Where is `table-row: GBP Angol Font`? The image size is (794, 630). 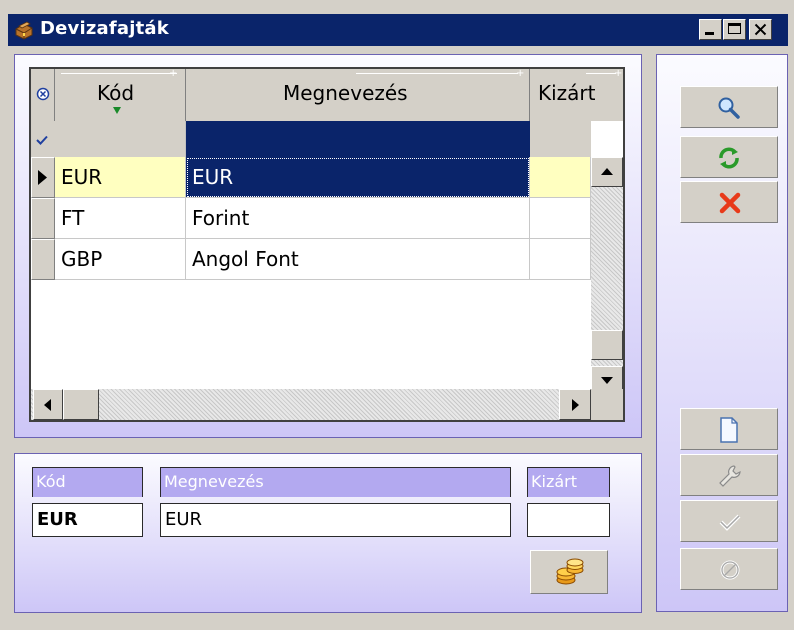
table-row: GBP Angol Font is located at coordinates (311, 259).